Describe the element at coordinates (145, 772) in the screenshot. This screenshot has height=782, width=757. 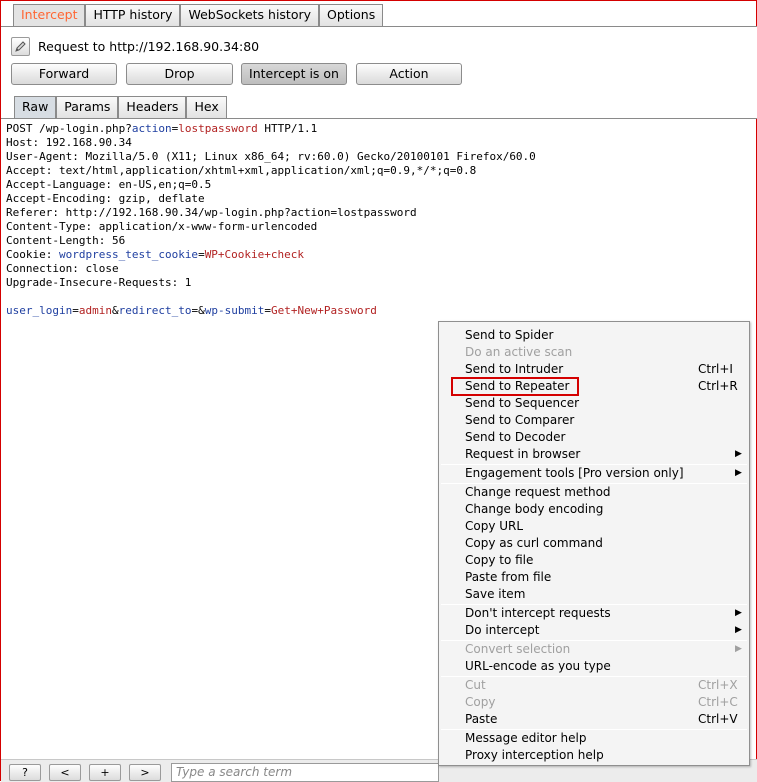
I see `next-match-button: >` at that location.